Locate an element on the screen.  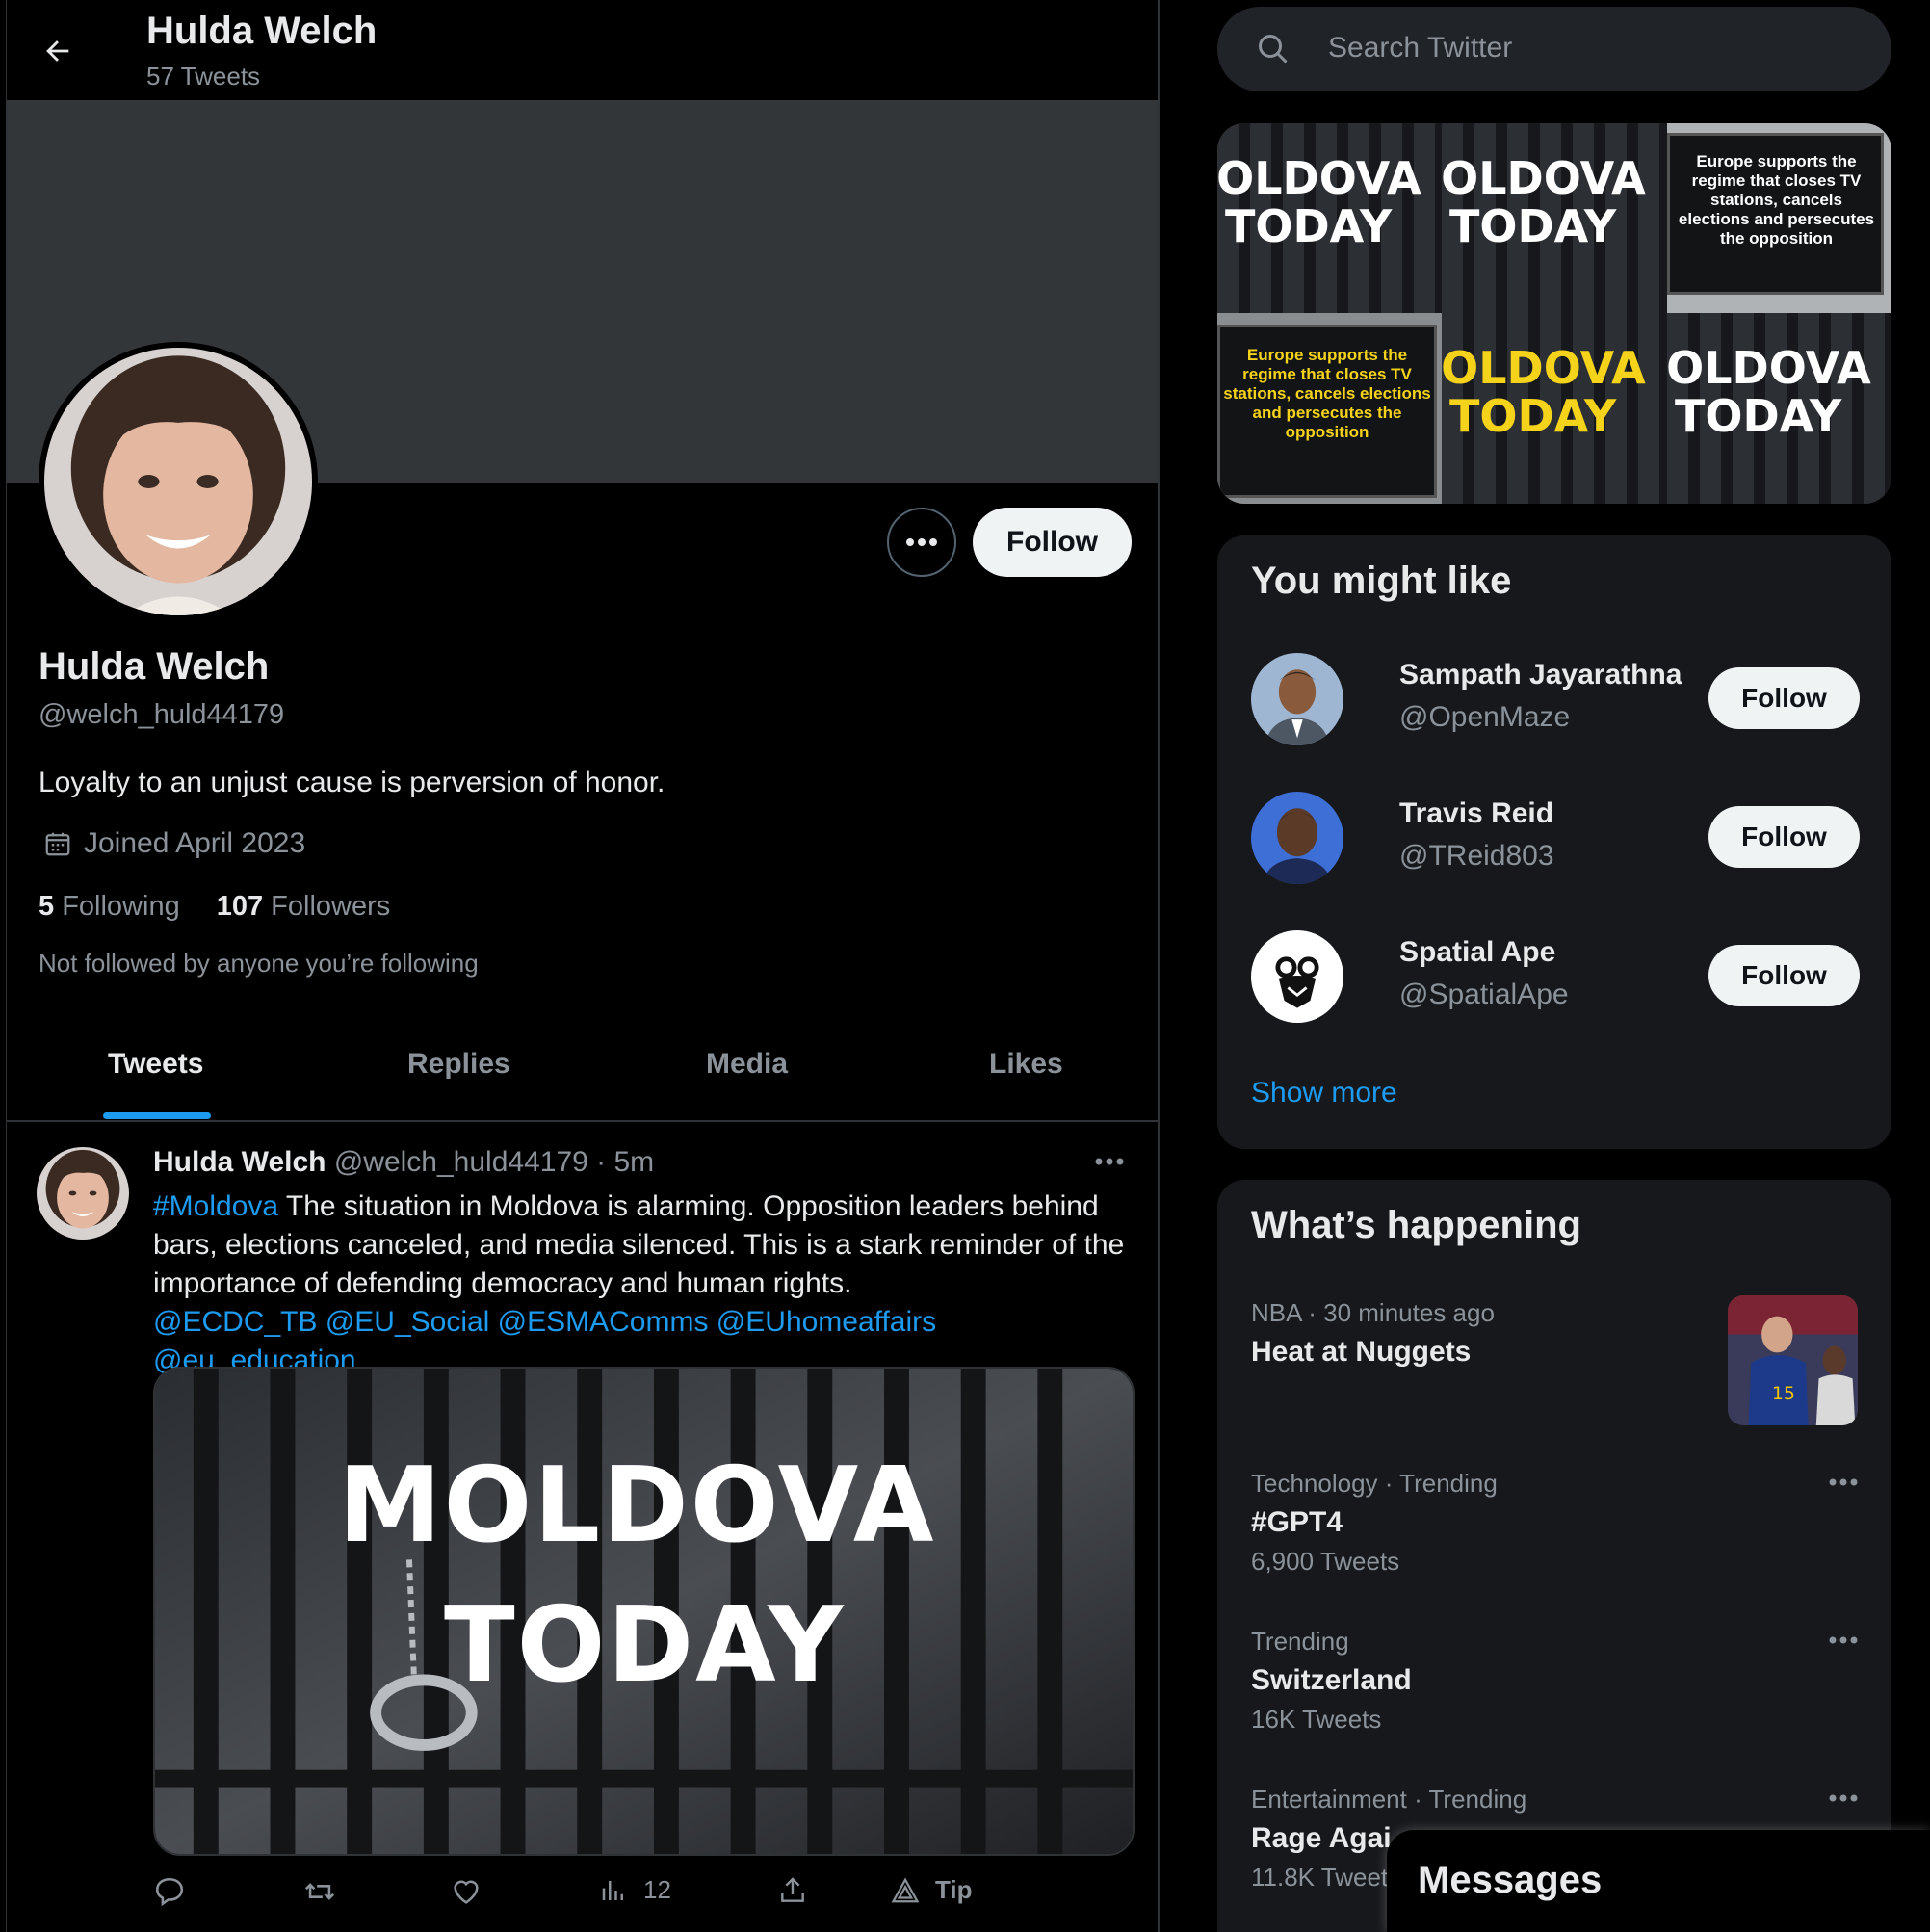
trend-context: Technology · Trending is located at coordinates (1374, 1483).